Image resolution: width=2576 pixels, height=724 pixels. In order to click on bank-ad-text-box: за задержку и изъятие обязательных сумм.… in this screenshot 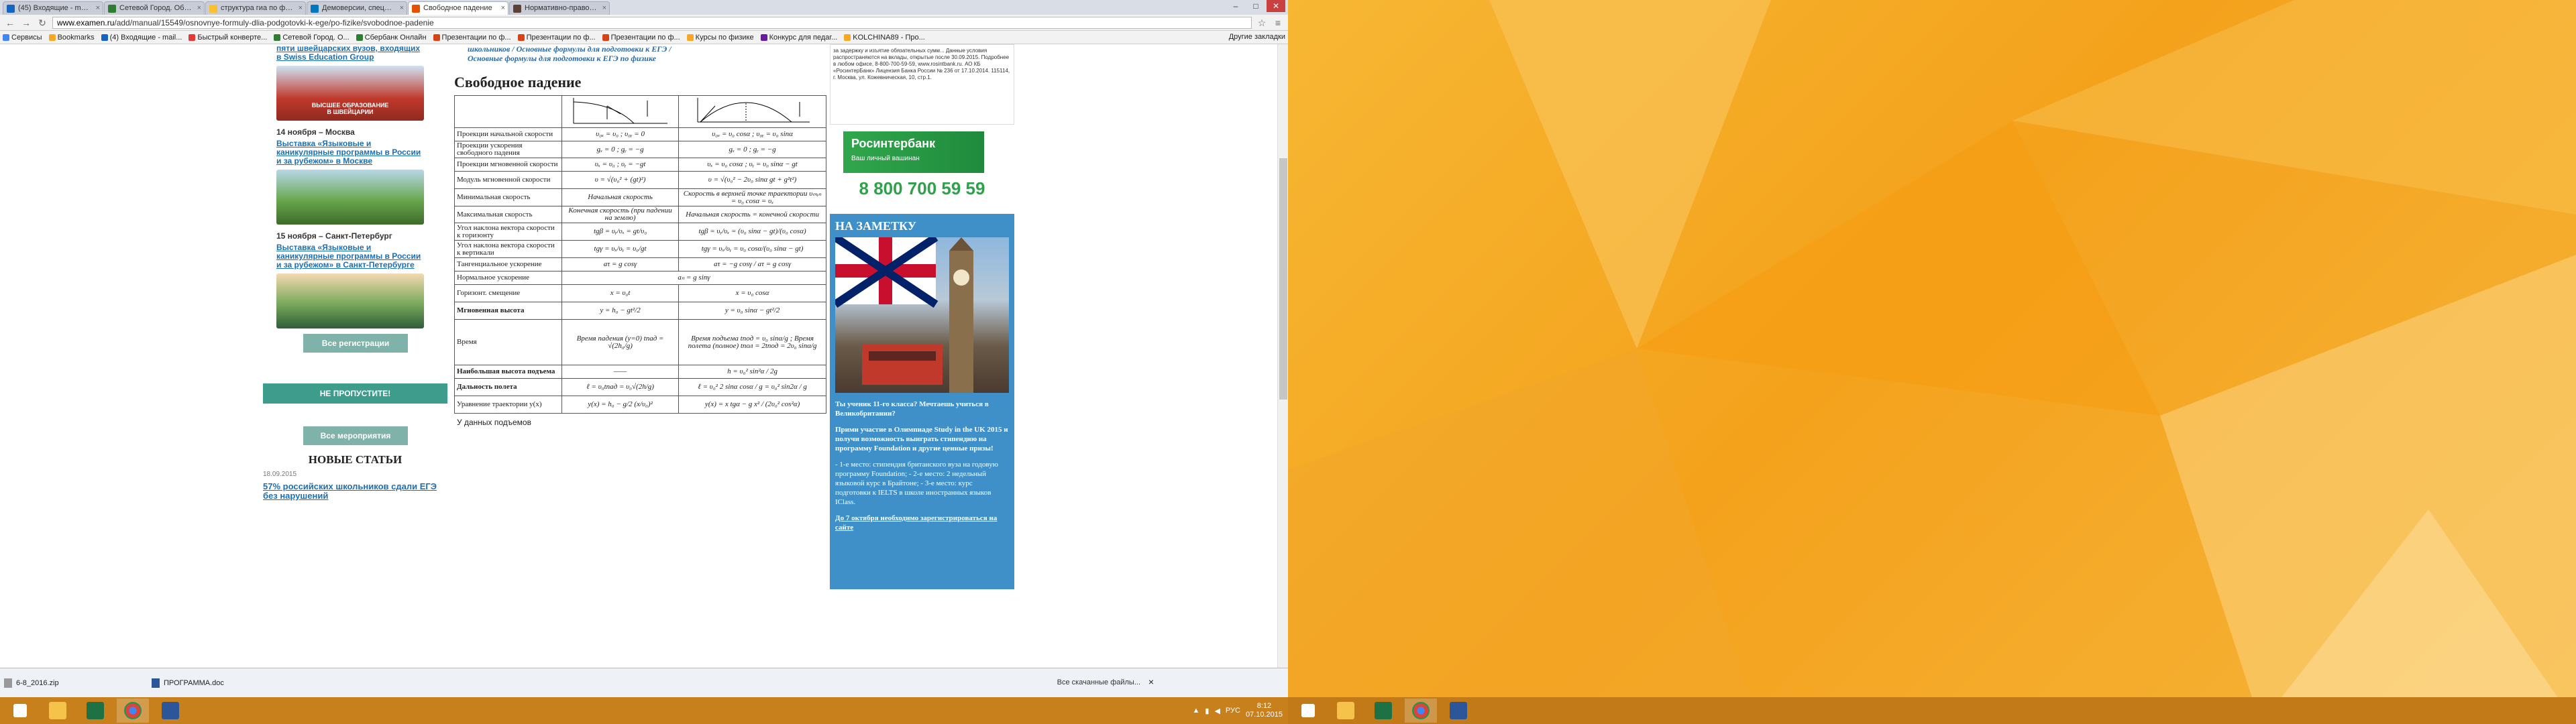, I will do `click(922, 84)`.